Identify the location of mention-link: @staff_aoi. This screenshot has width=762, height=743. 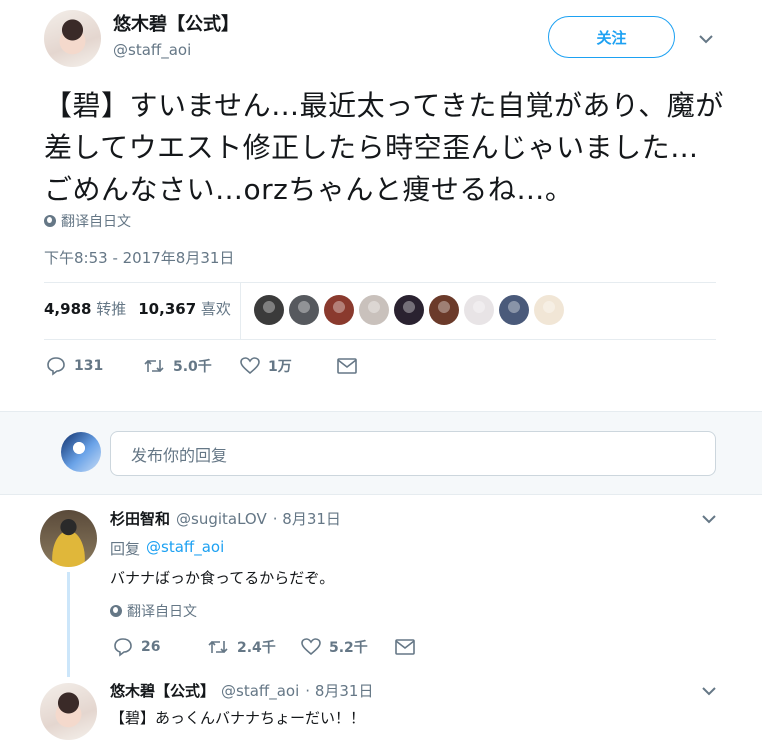
(185, 548).